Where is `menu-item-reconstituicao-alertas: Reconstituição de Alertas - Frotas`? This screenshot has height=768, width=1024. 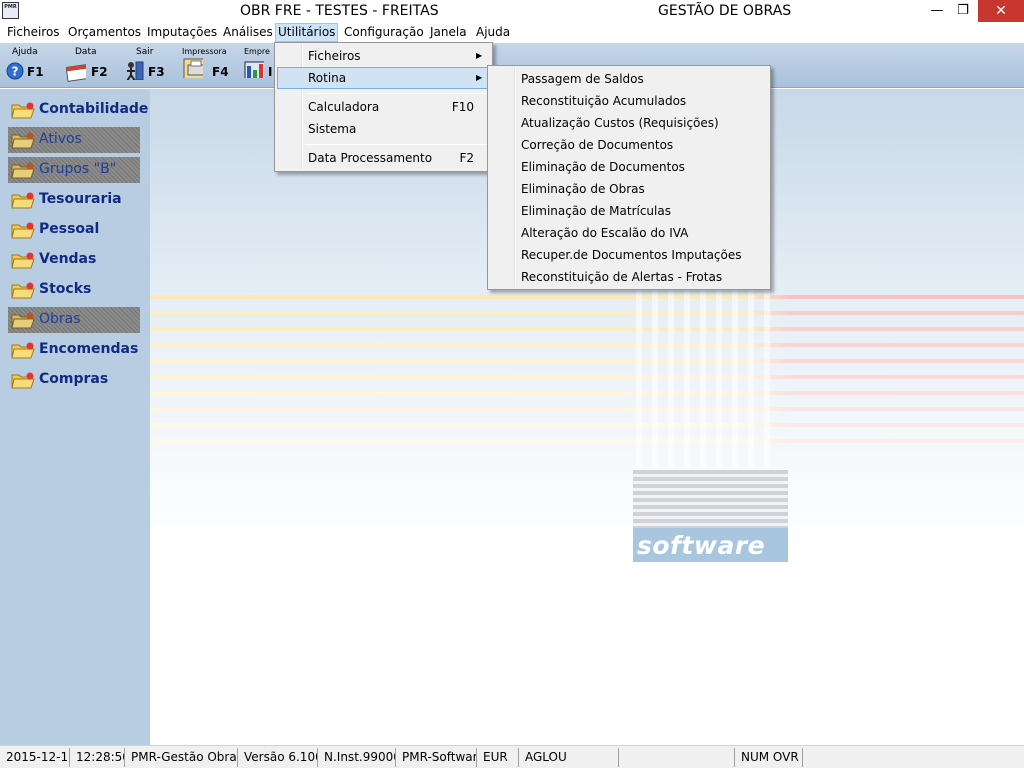
menu-item-reconstituicao-alertas: Reconstituição de Alertas - Frotas is located at coordinates (629, 277).